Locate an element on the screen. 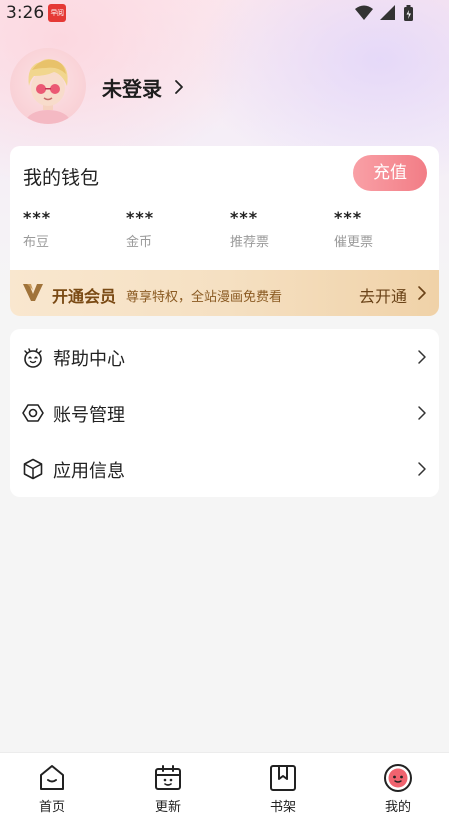  bottom-tab-bar: 首页 更新 书架 我的 is located at coordinates (224, 784).